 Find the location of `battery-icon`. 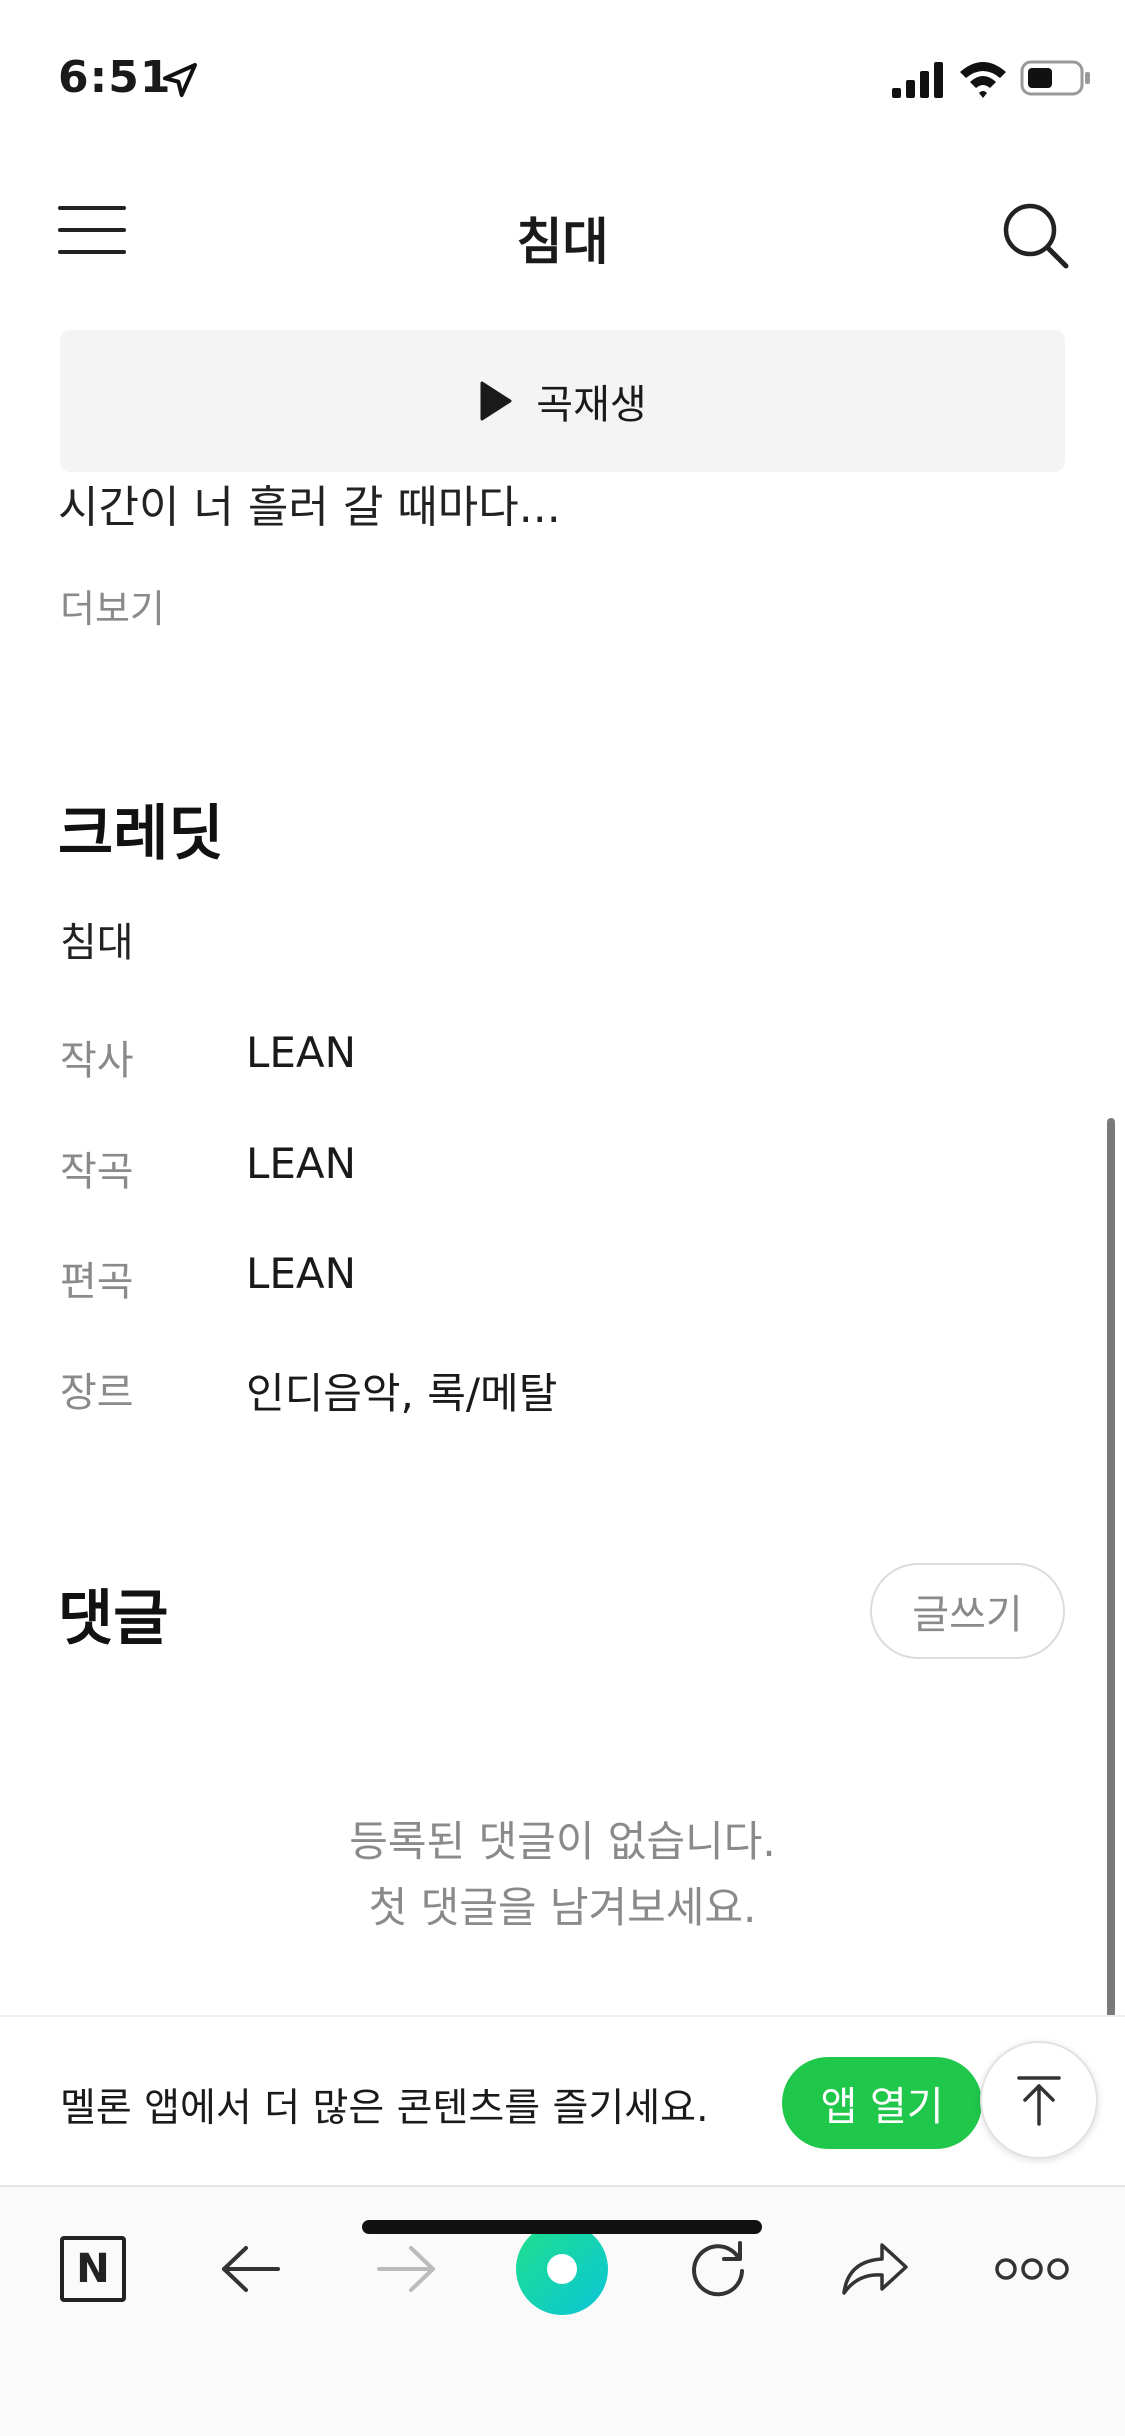

battery-icon is located at coordinates (1055, 78).